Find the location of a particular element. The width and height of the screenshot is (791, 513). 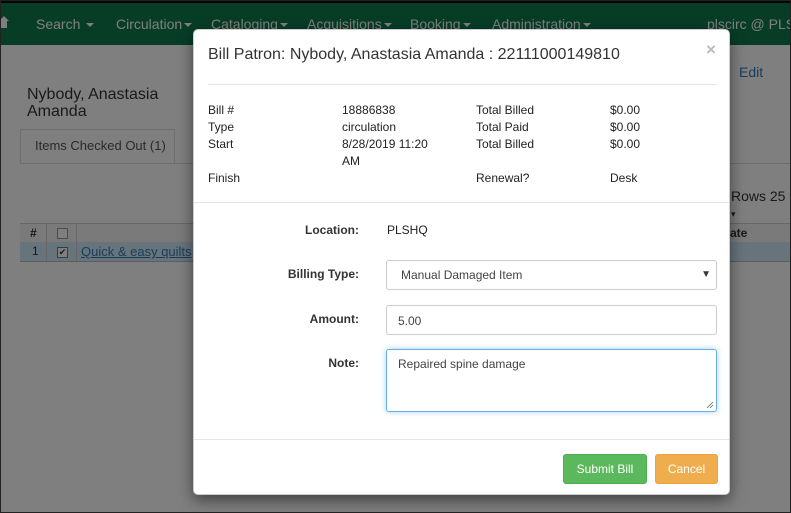

amount-label: Amount: is located at coordinates (334, 319).